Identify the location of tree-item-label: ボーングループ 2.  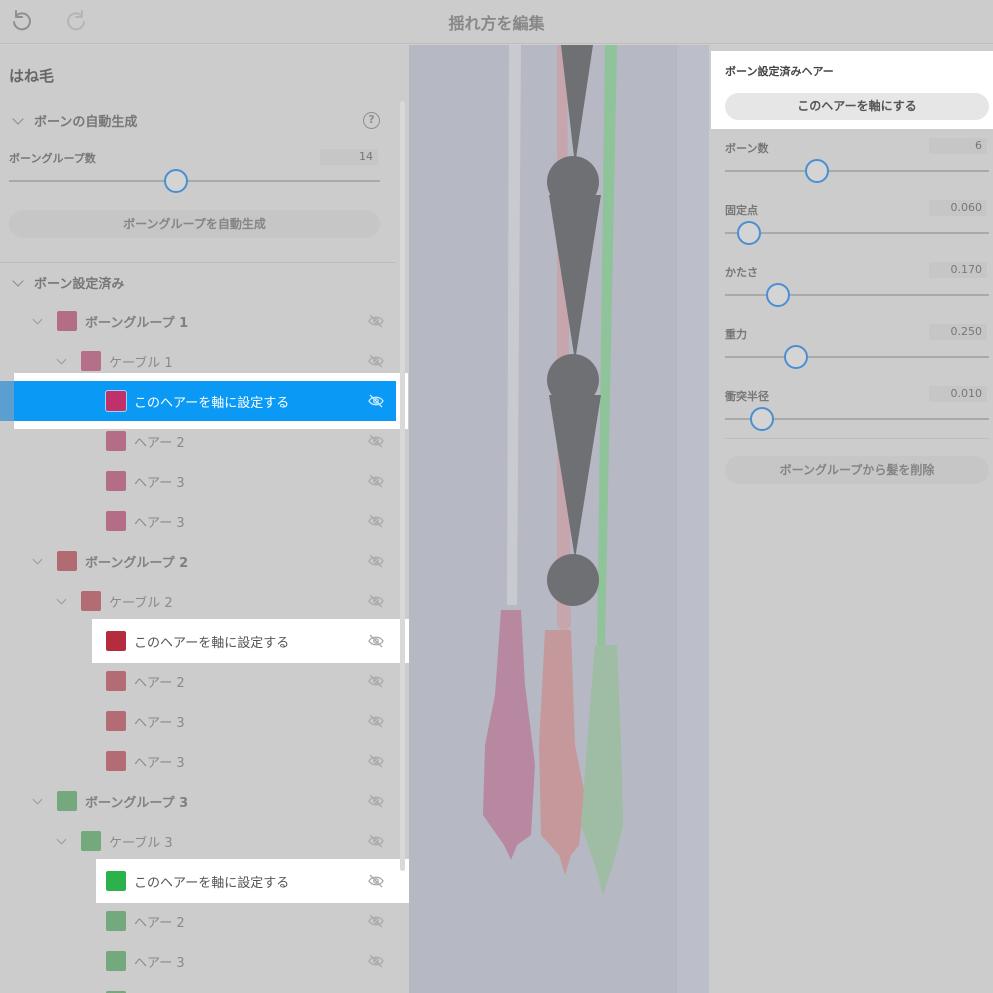
(137, 563).